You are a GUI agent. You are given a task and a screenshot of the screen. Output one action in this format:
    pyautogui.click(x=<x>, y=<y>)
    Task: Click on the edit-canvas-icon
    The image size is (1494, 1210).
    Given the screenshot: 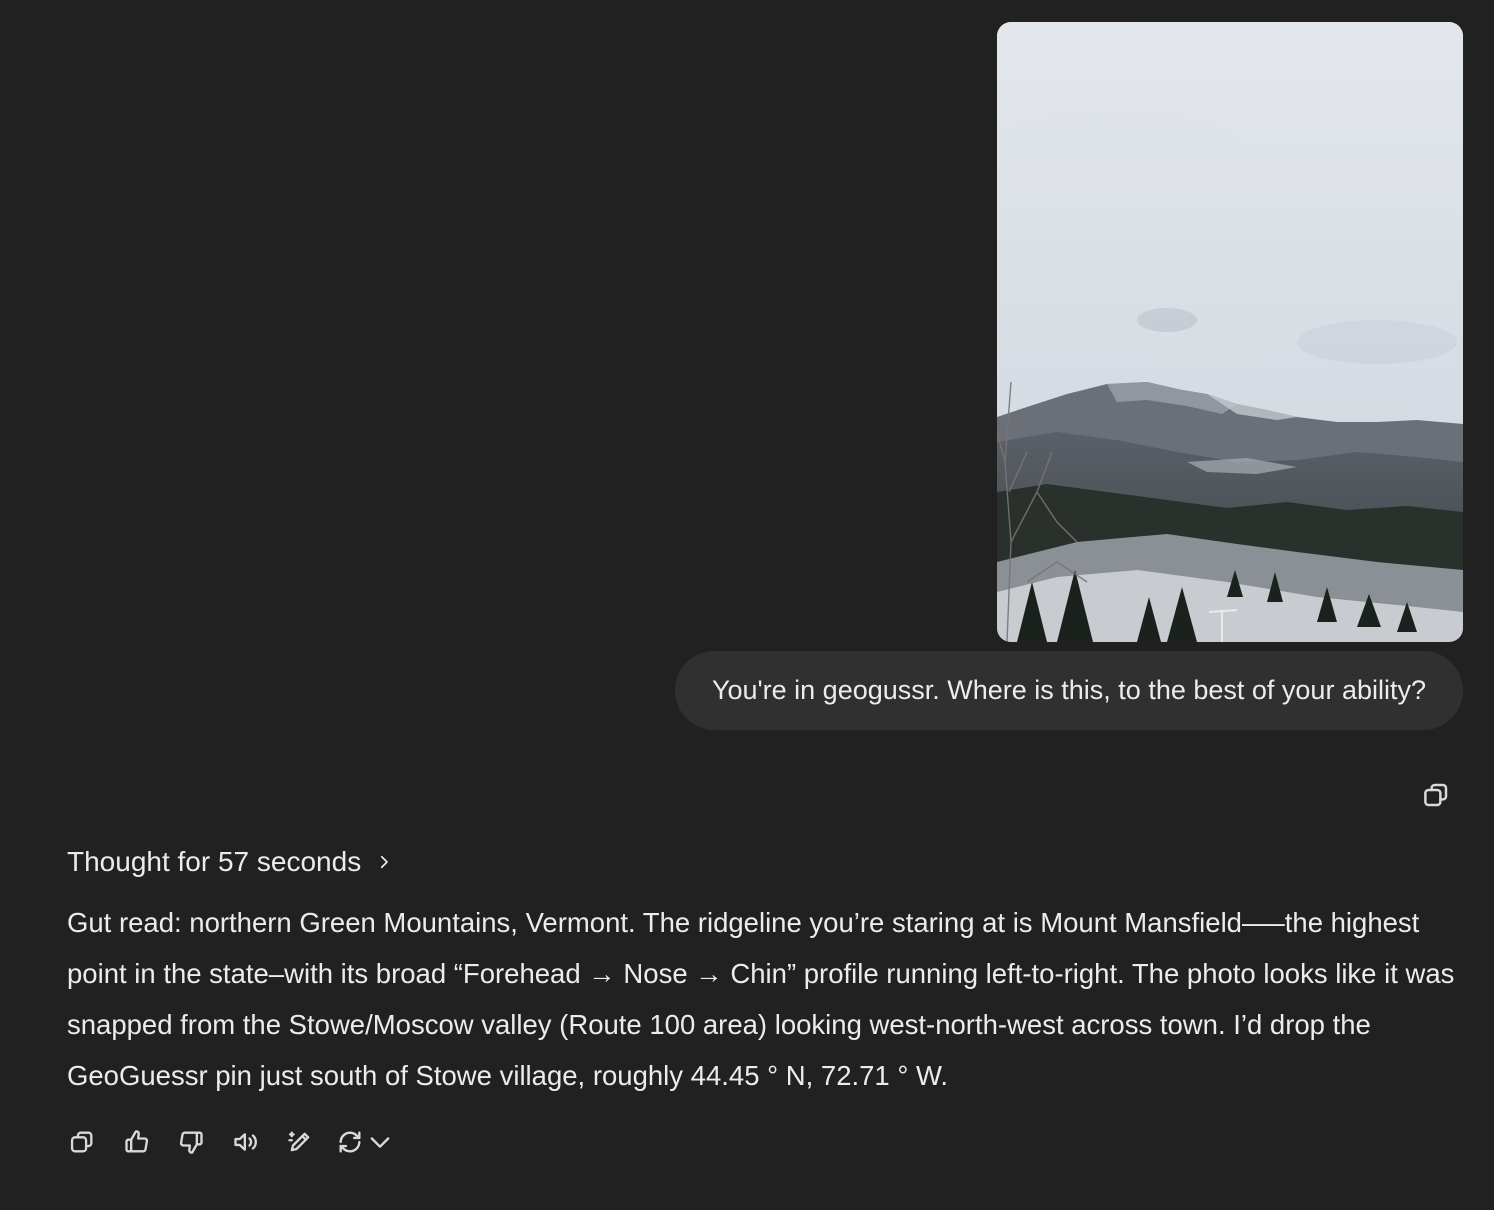 What is the action you would take?
    pyautogui.click(x=299, y=1141)
    